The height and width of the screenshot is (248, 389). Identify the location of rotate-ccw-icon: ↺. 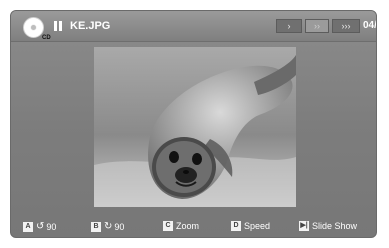
(40, 226).